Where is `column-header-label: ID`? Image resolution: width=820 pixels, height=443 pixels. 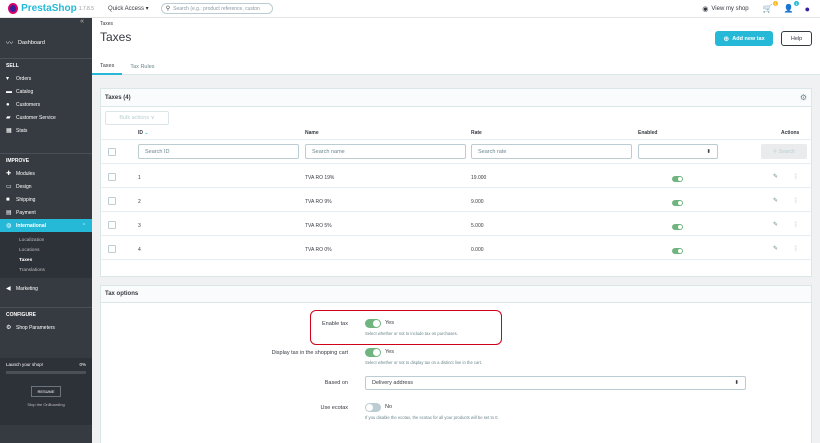
column-header-label: ID is located at coordinates (140, 133).